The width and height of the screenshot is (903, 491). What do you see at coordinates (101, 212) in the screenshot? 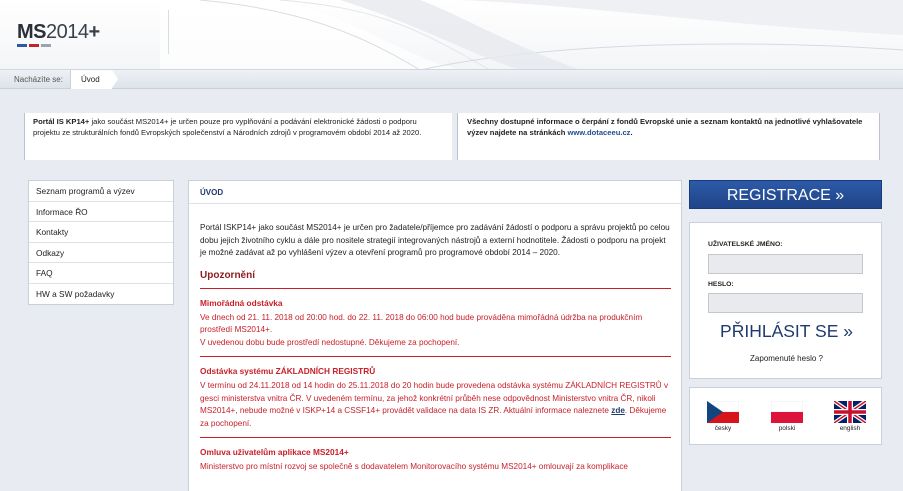
I see `menu-item-info-ro: Informace ŘO` at bounding box center [101, 212].